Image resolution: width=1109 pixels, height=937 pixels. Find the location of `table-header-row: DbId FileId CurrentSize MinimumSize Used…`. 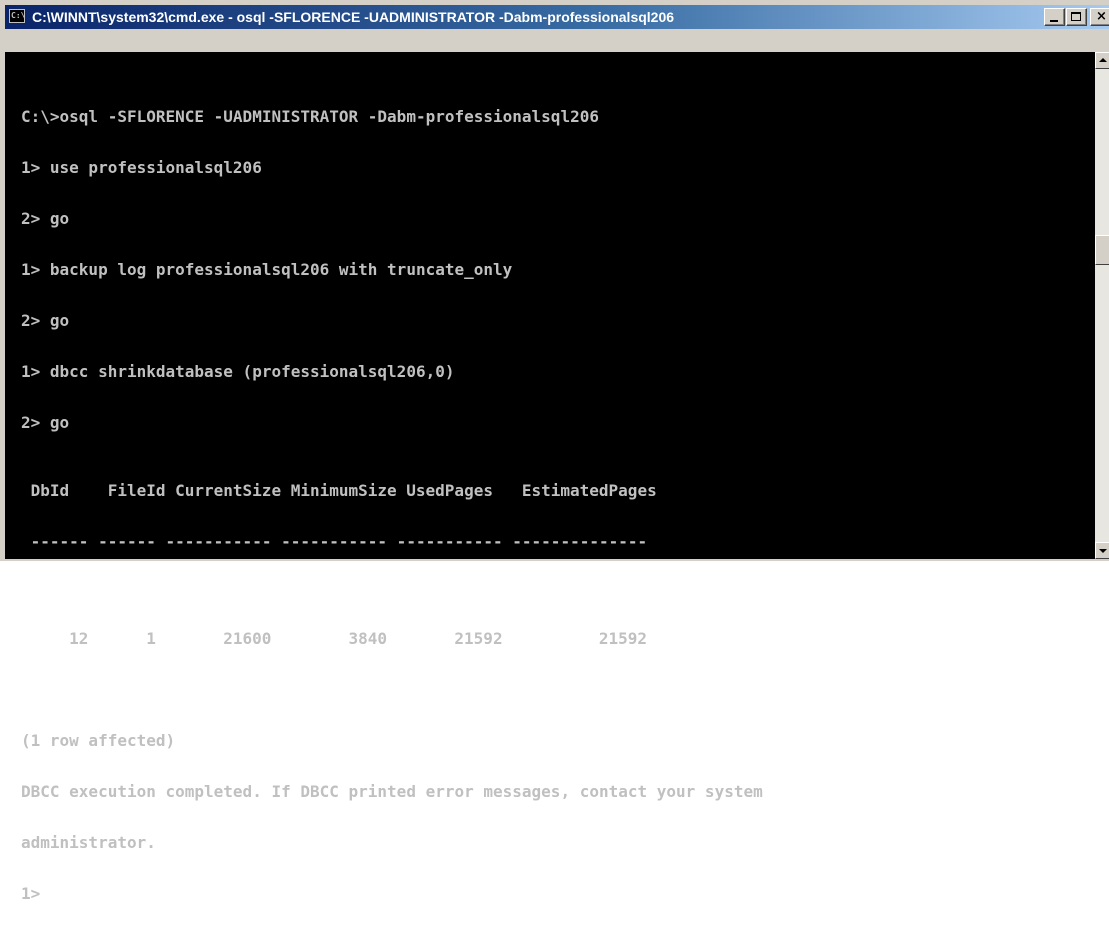

table-header-row: DbId FileId CurrentSize MinimumSize Used… is located at coordinates (392, 490).